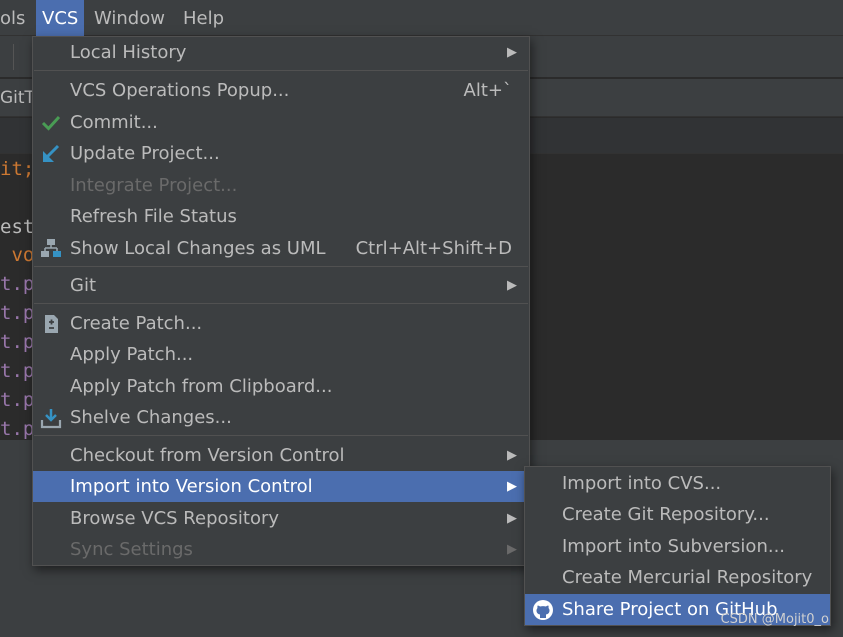 This screenshot has height=637, width=843. I want to click on menu-item-label: Show Local Changes as UML, so click(198, 248).